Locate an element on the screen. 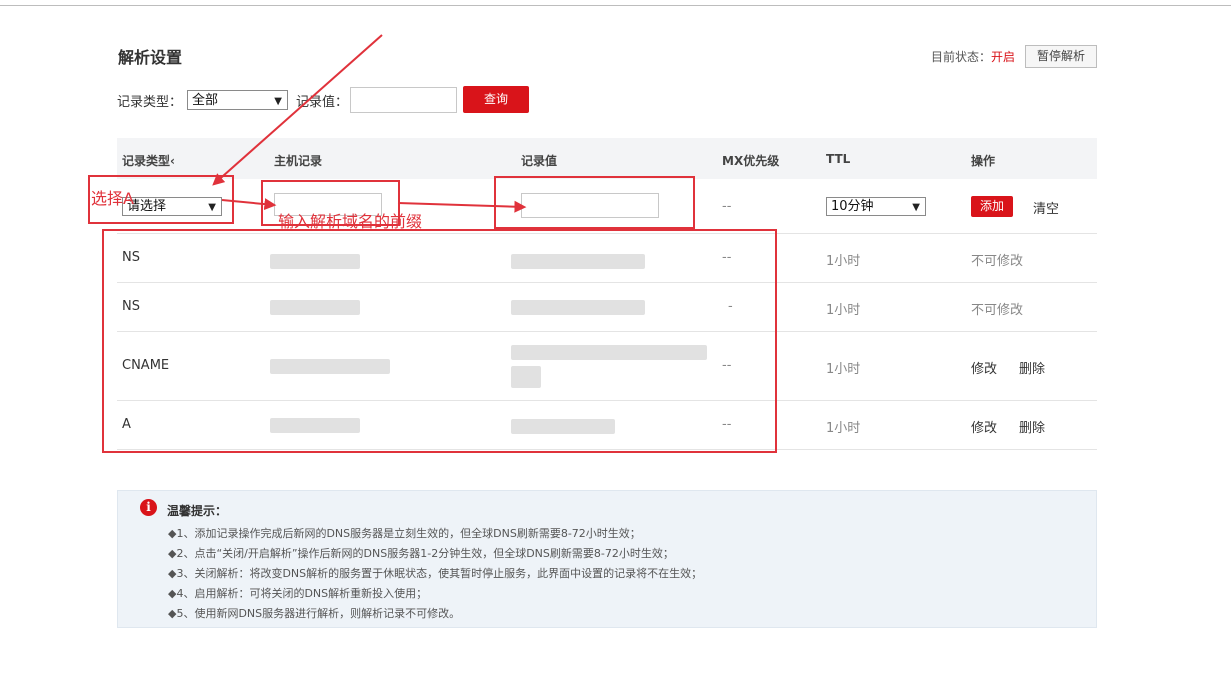 The image size is (1231, 676). arrow-to-host-input is located at coordinates (249, 204).